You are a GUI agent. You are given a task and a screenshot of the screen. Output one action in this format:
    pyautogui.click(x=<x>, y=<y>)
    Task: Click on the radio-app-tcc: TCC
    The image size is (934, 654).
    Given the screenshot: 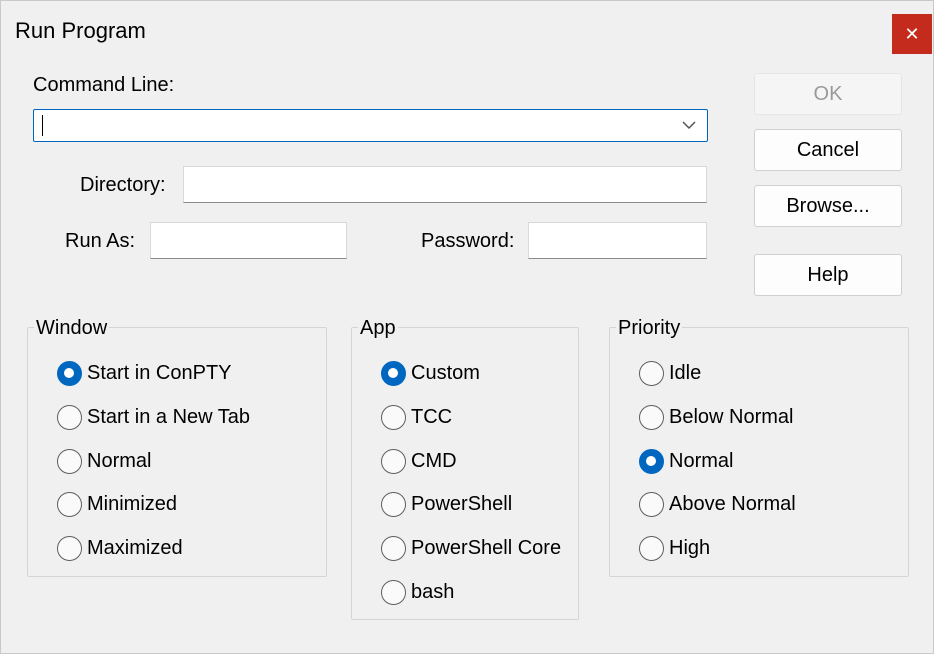 What is the action you would take?
    pyautogui.click(x=416, y=417)
    